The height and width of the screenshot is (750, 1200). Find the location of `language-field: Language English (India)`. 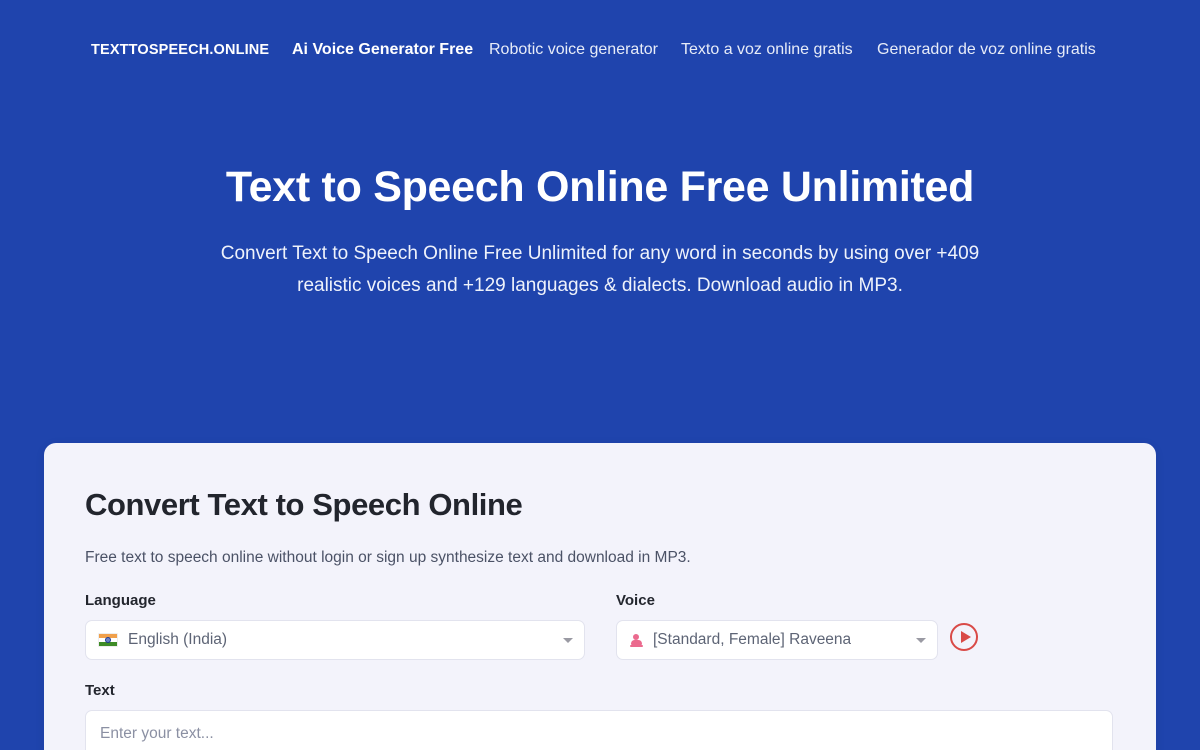

language-field: Language English (India) is located at coordinates (335, 625).